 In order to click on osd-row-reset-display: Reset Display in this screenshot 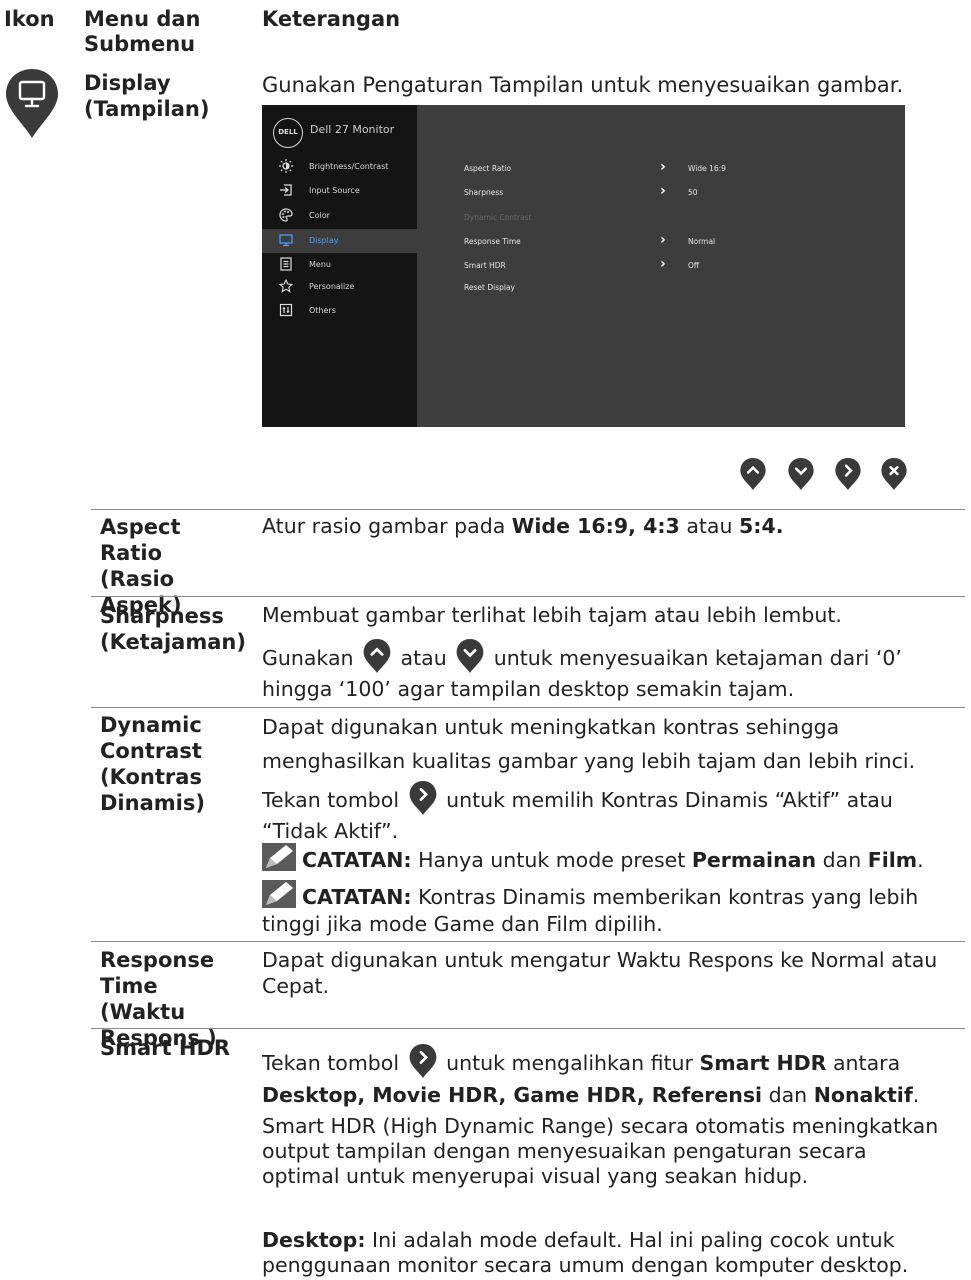, I will do `click(679, 288)`.